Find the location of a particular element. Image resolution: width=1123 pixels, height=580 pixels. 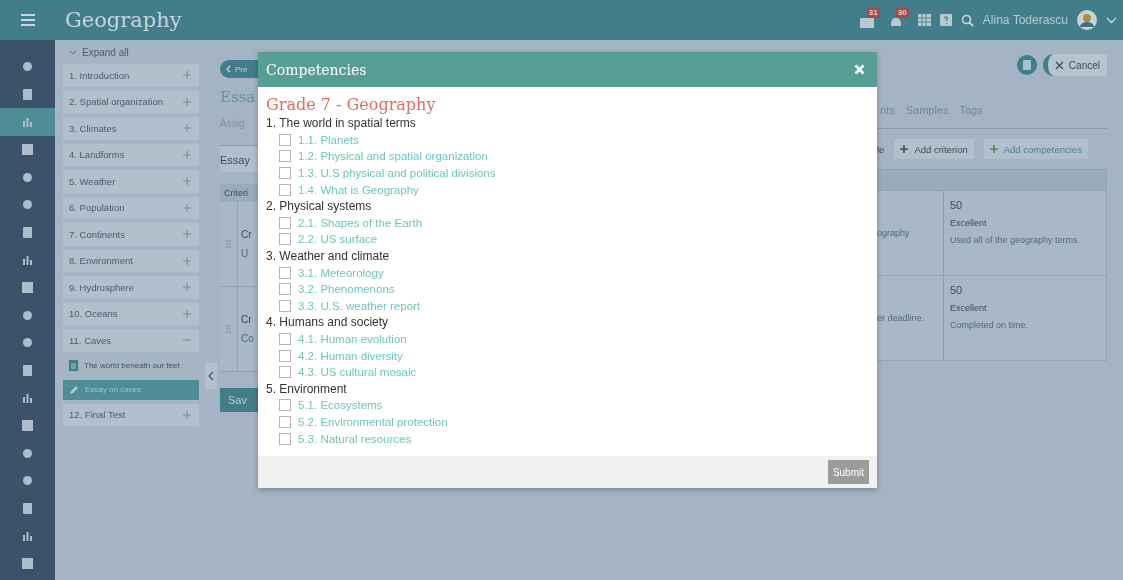

unit-item: 8. Environment is located at coordinates (131, 260).